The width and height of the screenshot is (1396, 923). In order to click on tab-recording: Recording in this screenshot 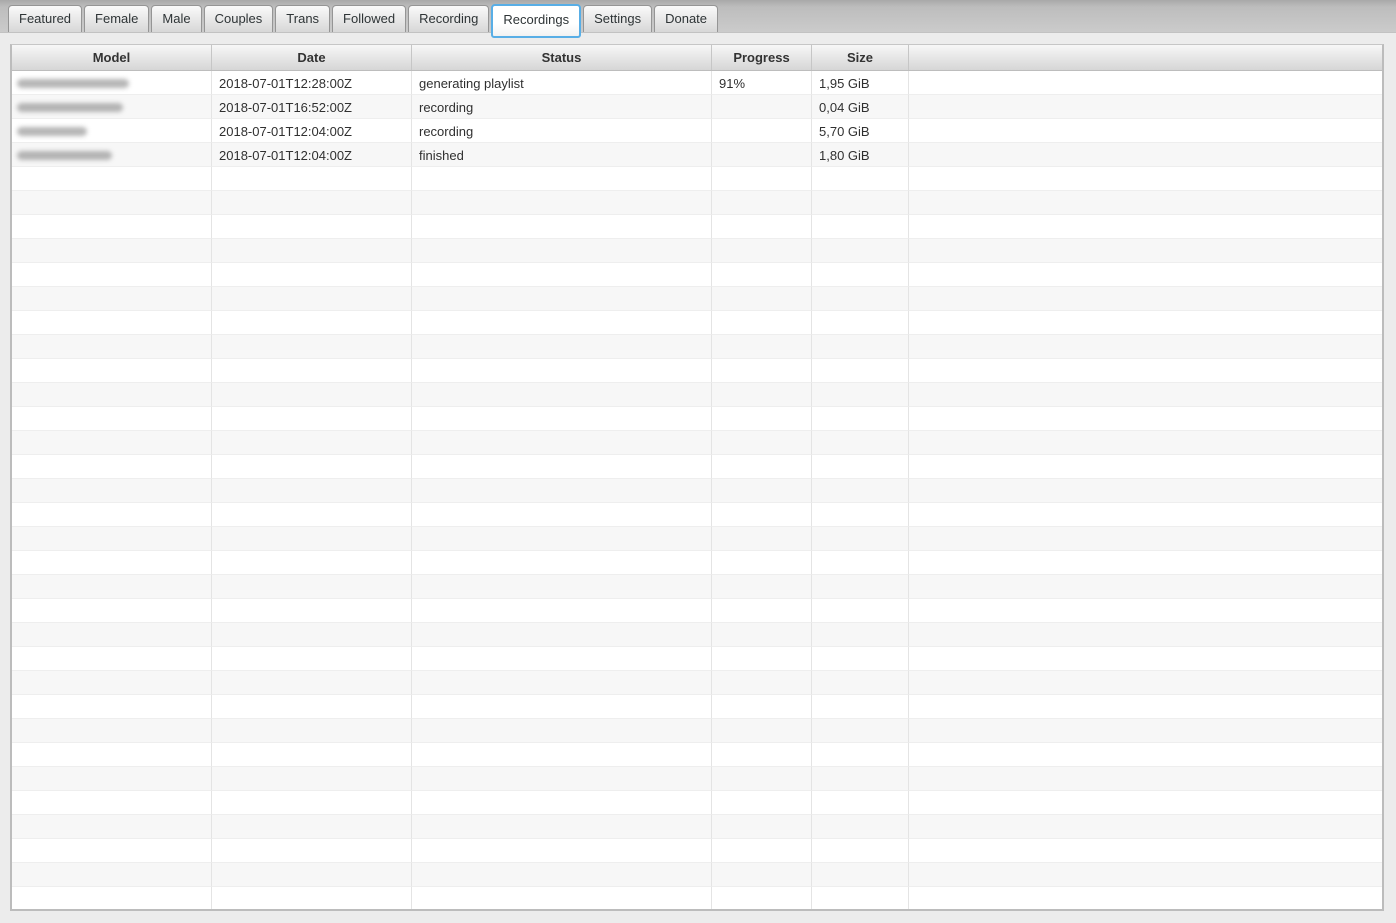, I will do `click(449, 18)`.